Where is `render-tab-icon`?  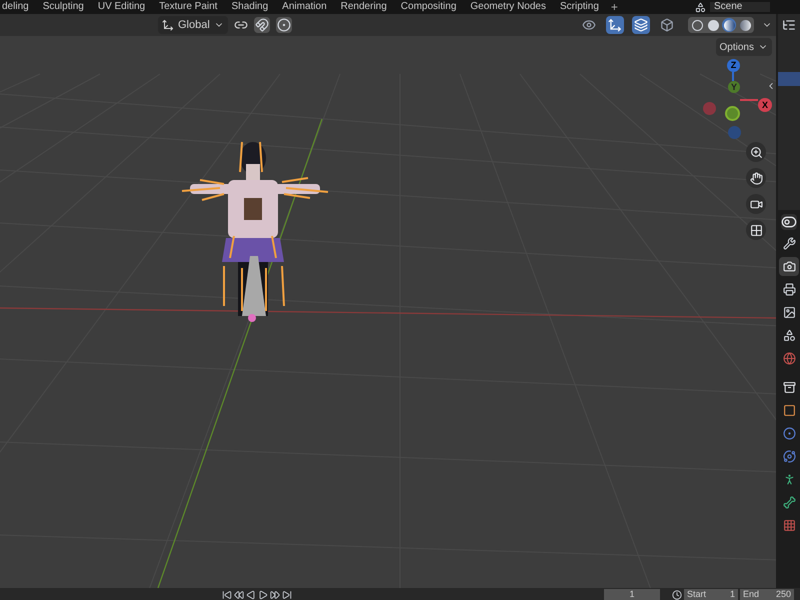 render-tab-icon is located at coordinates (789, 266).